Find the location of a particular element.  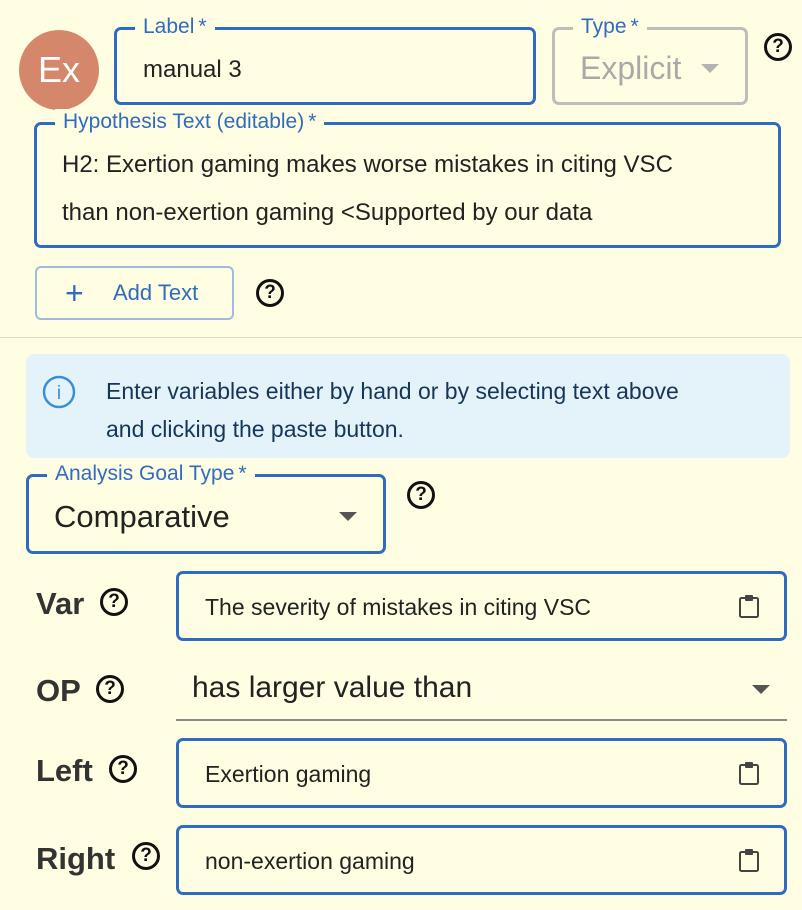

left-input-value: Exertion gaming is located at coordinates (288, 774).